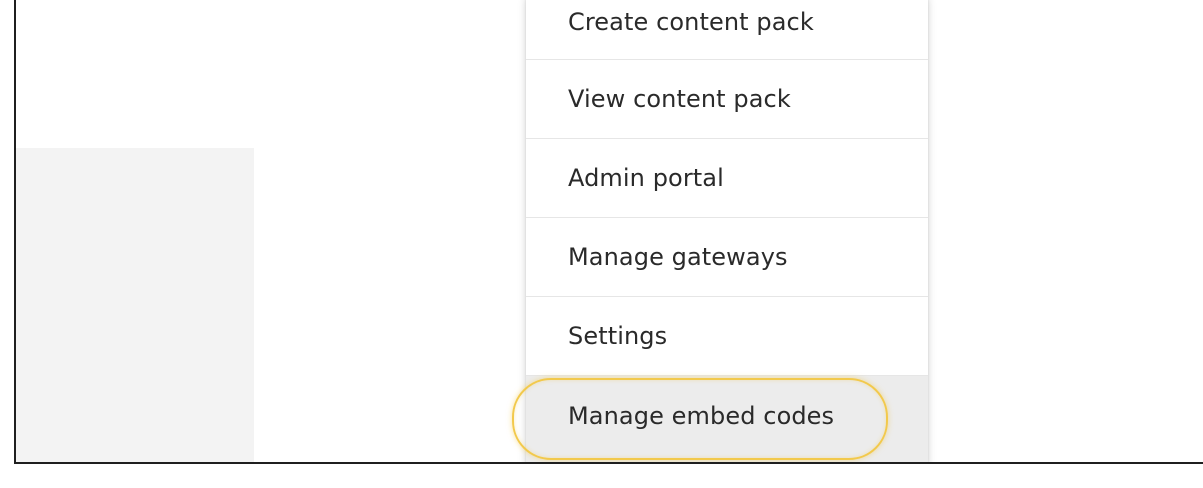 This screenshot has width=1203, height=488. I want to click on menu-item-label: View content pack, so click(679, 99).